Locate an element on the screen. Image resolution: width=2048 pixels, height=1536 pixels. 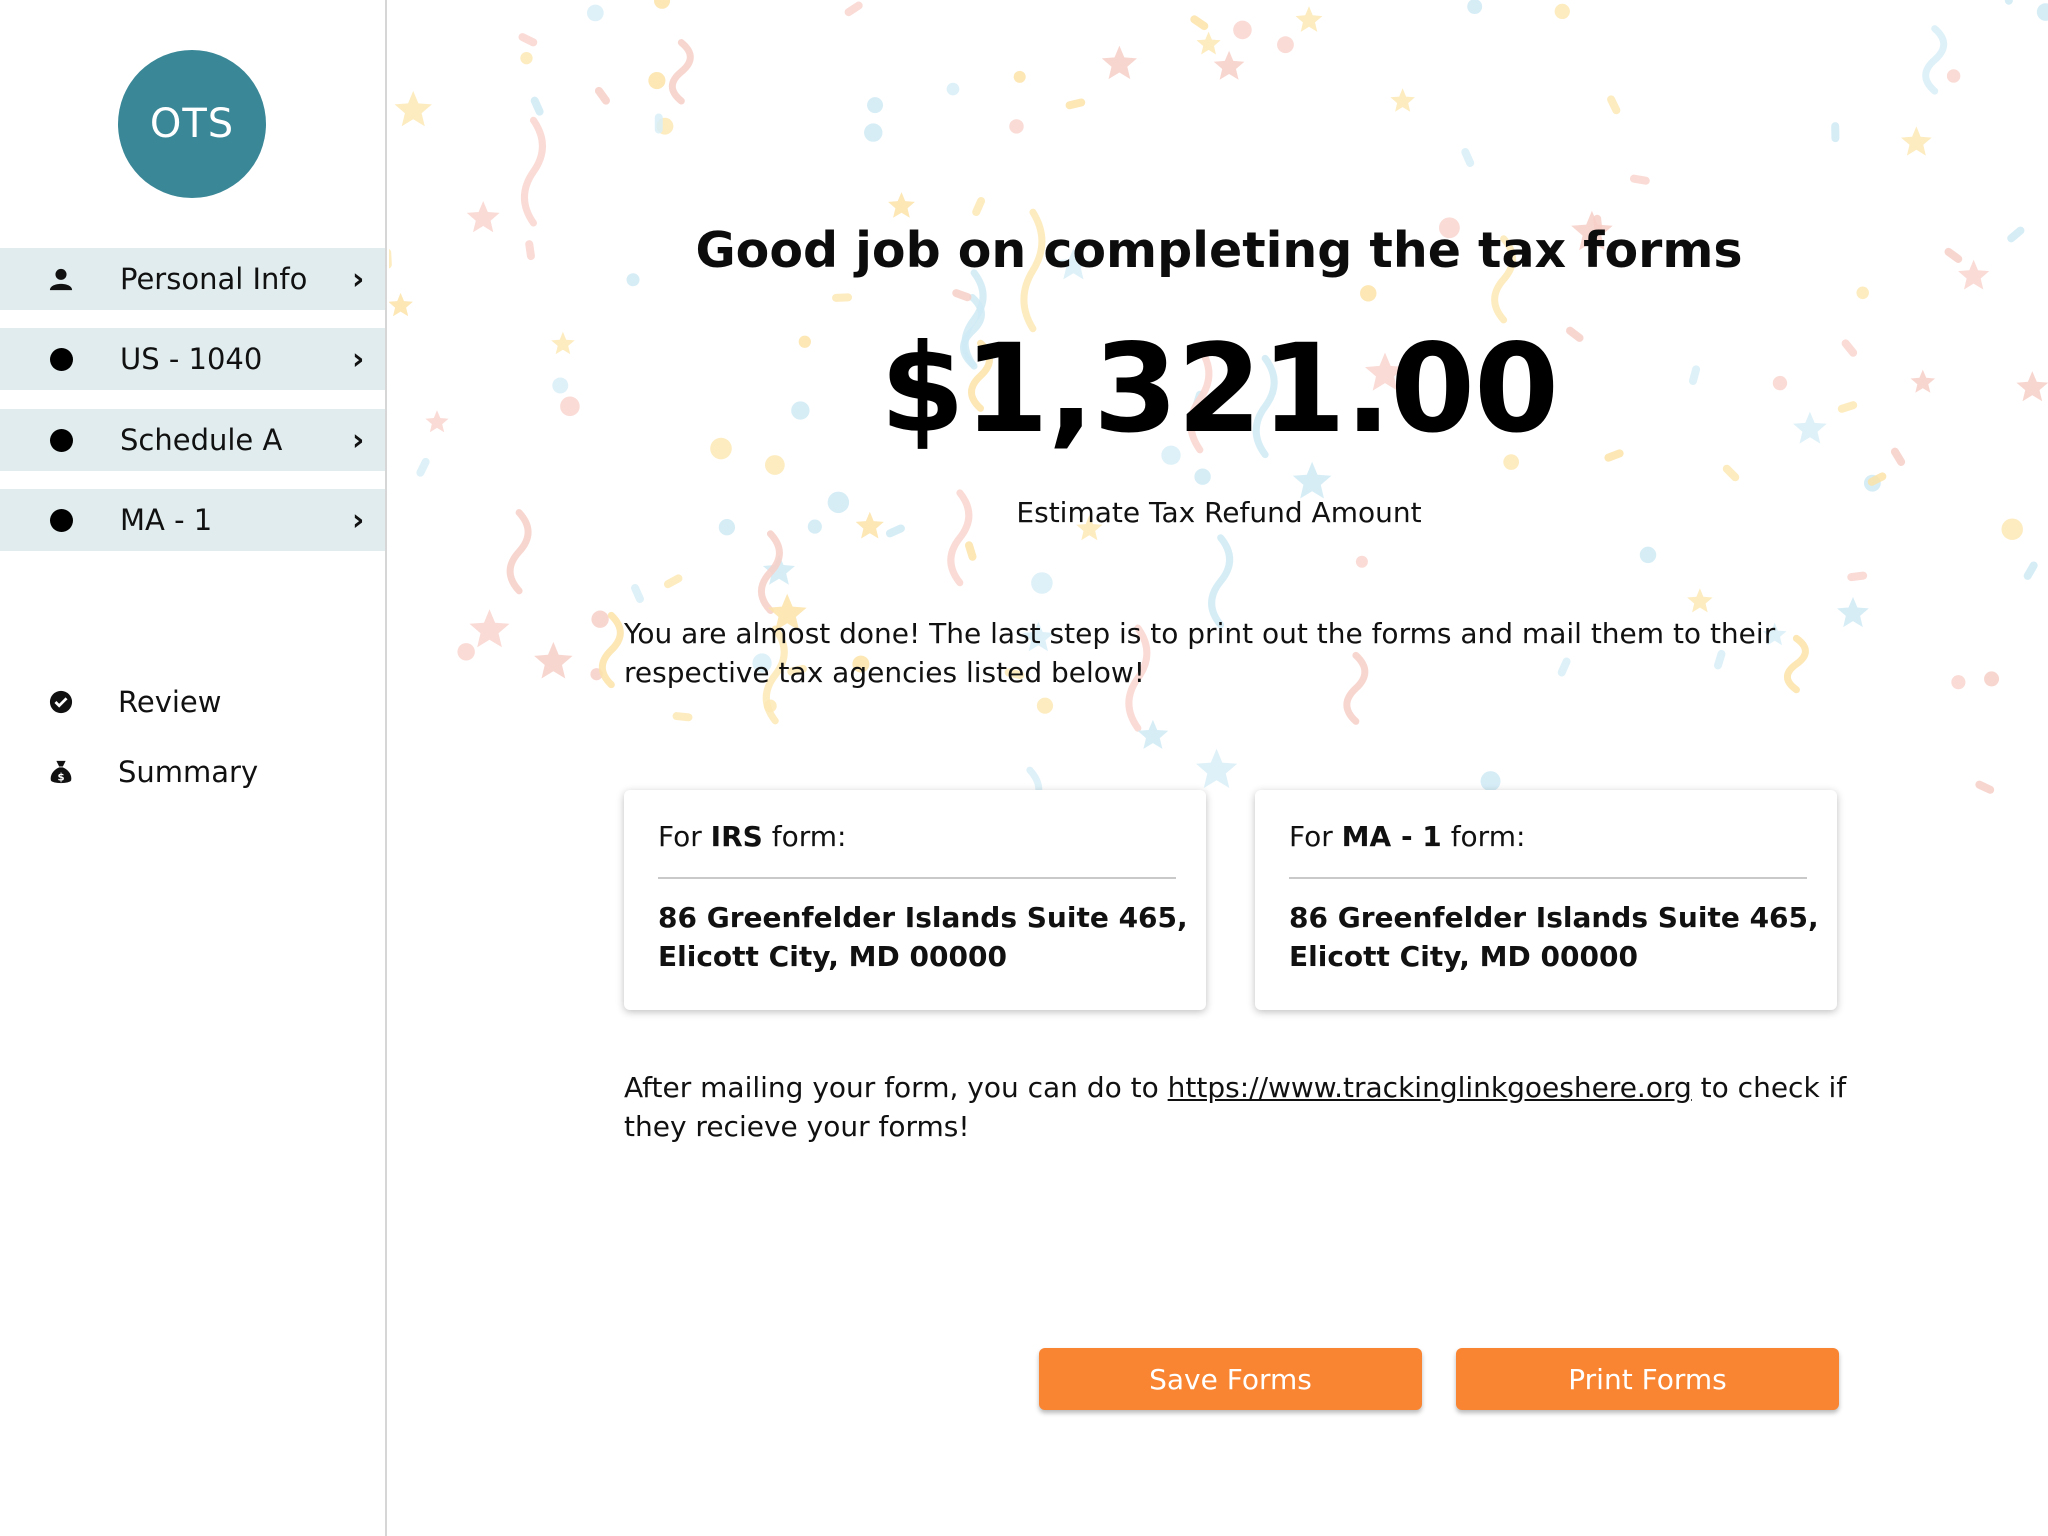
tracking-link: https://www.trackinglinkgoeshere.org is located at coordinates (1430, 1087).